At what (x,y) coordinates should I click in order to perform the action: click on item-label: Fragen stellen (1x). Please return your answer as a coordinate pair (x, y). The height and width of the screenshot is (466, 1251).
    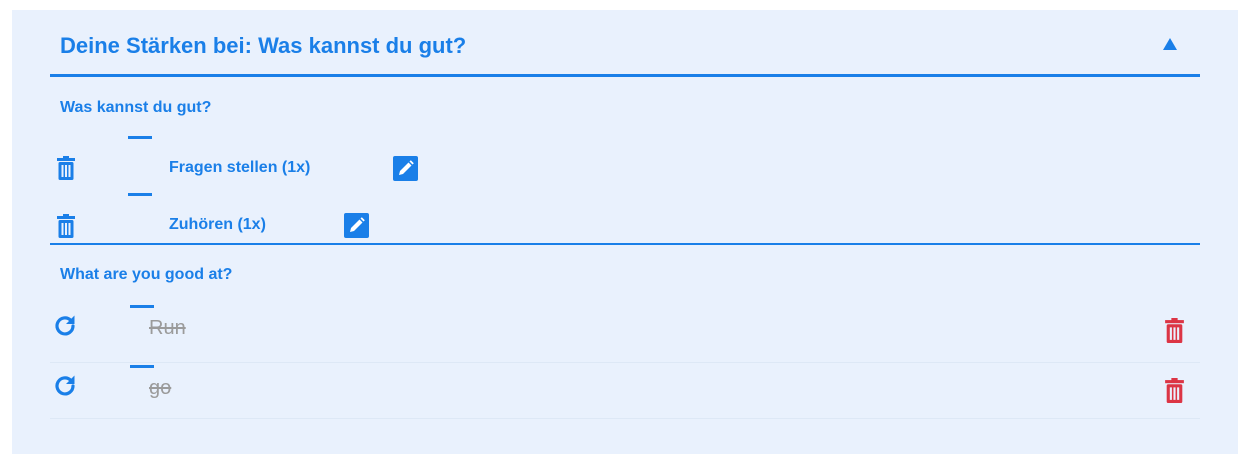
    Looking at the image, I should click on (240, 167).